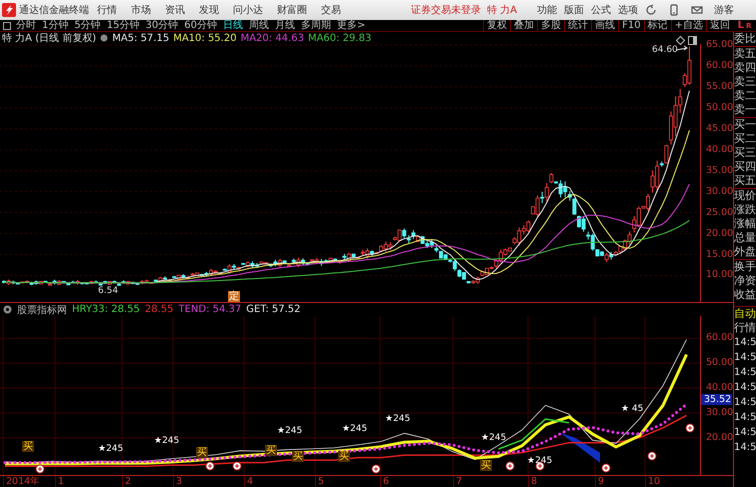 The height and width of the screenshot is (487, 756). Describe the element at coordinates (141, 10) in the screenshot. I see `menu-item: 市场` at that location.